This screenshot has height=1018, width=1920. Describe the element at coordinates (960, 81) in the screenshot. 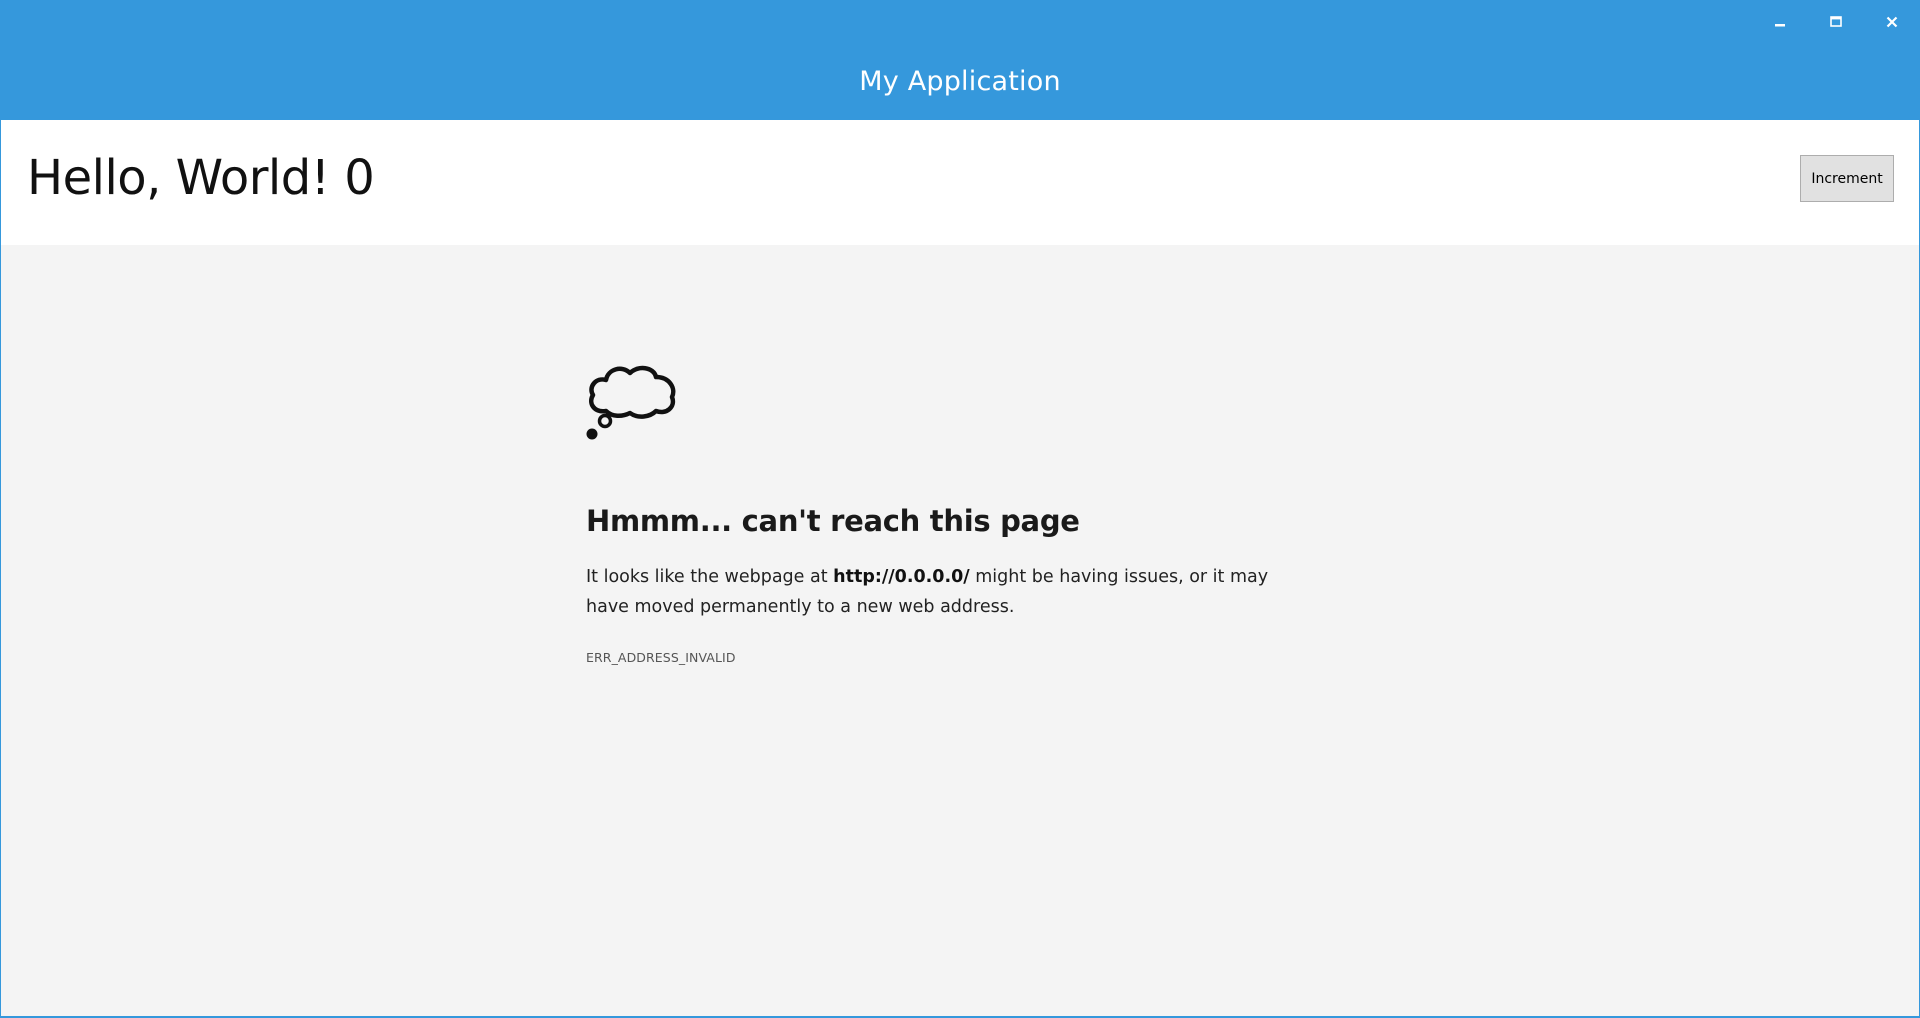

I see `window-title: My Application` at that location.